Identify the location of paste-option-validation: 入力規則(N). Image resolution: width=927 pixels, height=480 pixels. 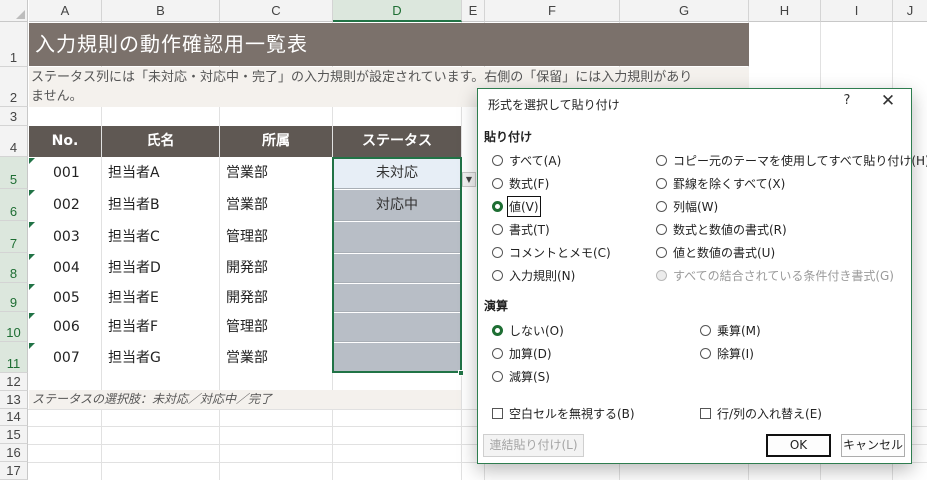
(533, 275).